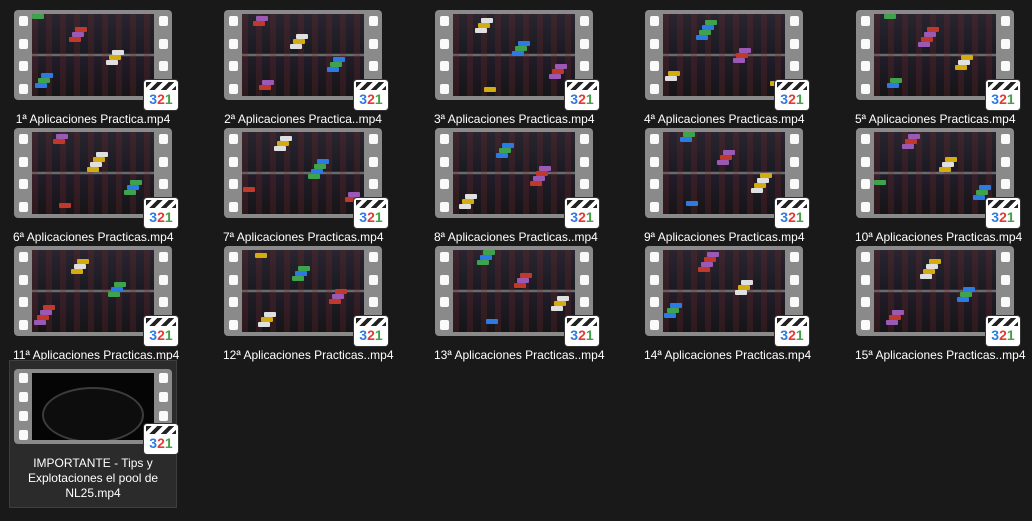  What do you see at coordinates (93, 413) in the screenshot?
I see `poker-table` at bounding box center [93, 413].